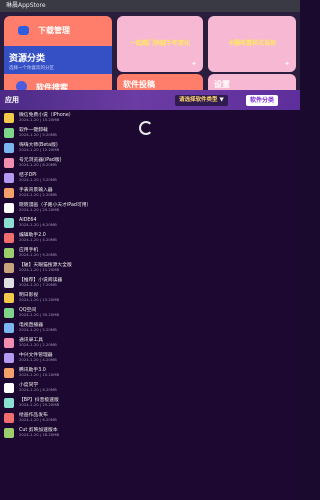 This screenshot has width=320, height=500. Describe the element at coordinates (150, 387) in the screenshot. I see `list-item: 小度同学 2024-1-20 | 8.20MB` at that location.